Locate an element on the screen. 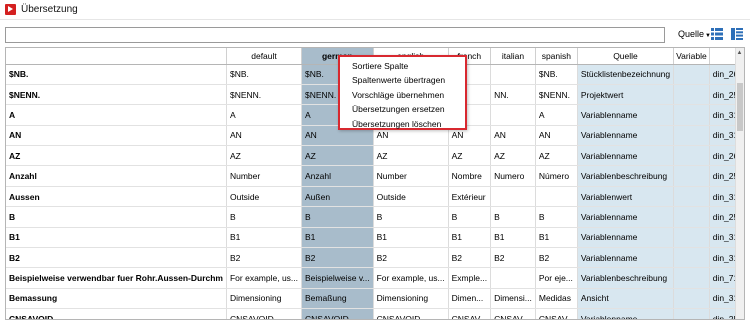 Image resolution: width=750 pixels, height=320 pixels. cell-english: Number is located at coordinates (411, 176).